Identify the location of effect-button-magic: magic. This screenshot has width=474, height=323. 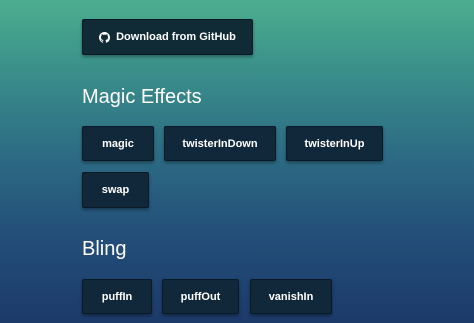
(118, 143).